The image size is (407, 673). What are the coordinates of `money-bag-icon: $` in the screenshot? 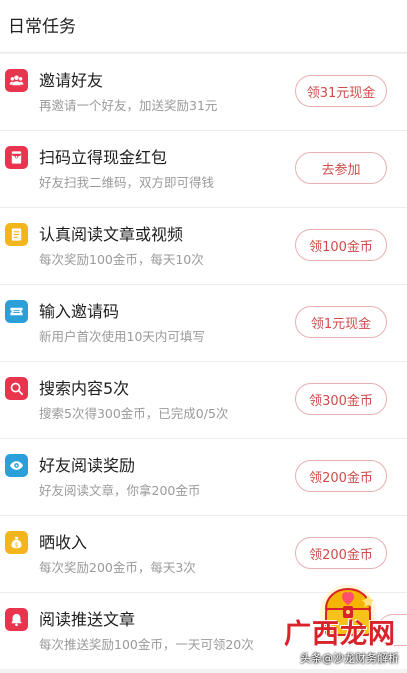 It's located at (16, 542).